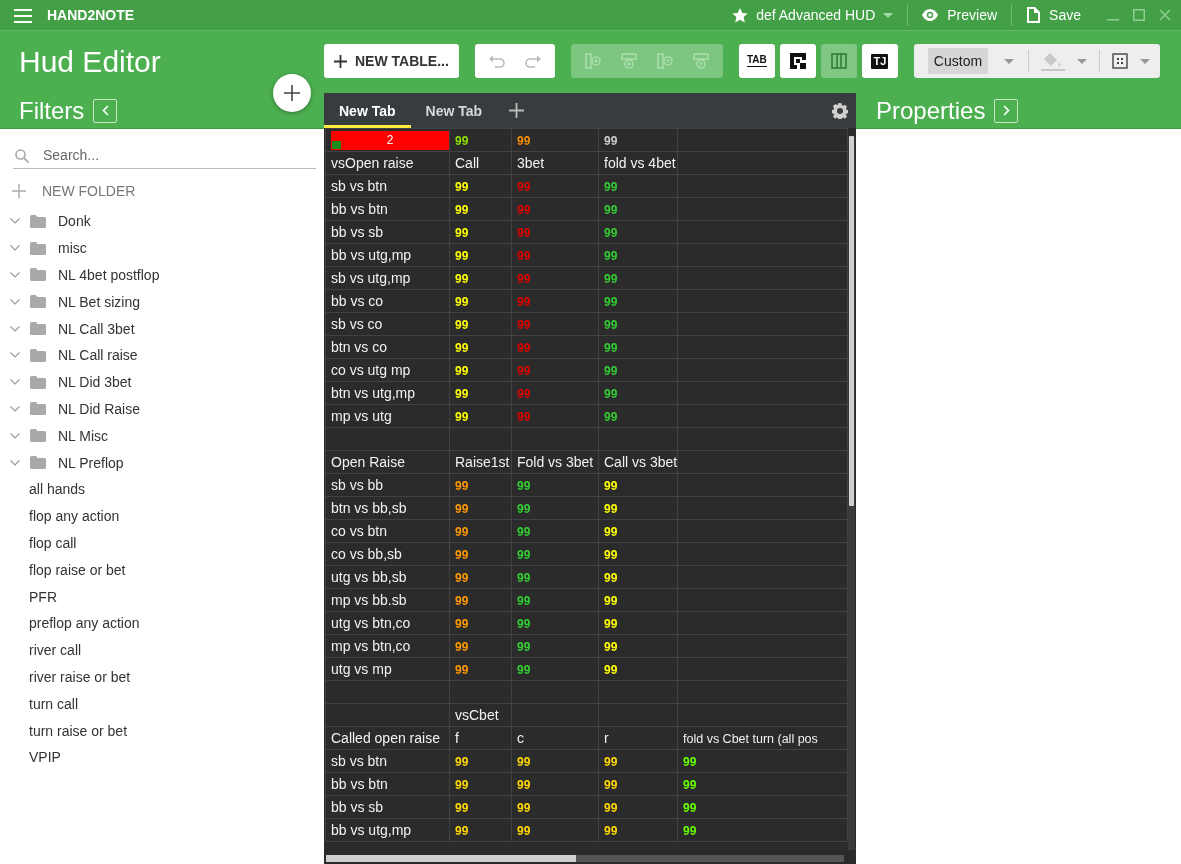 The width and height of the screenshot is (1181, 864). What do you see at coordinates (54, 703) in the screenshot?
I see `filter-item: turn call` at bounding box center [54, 703].